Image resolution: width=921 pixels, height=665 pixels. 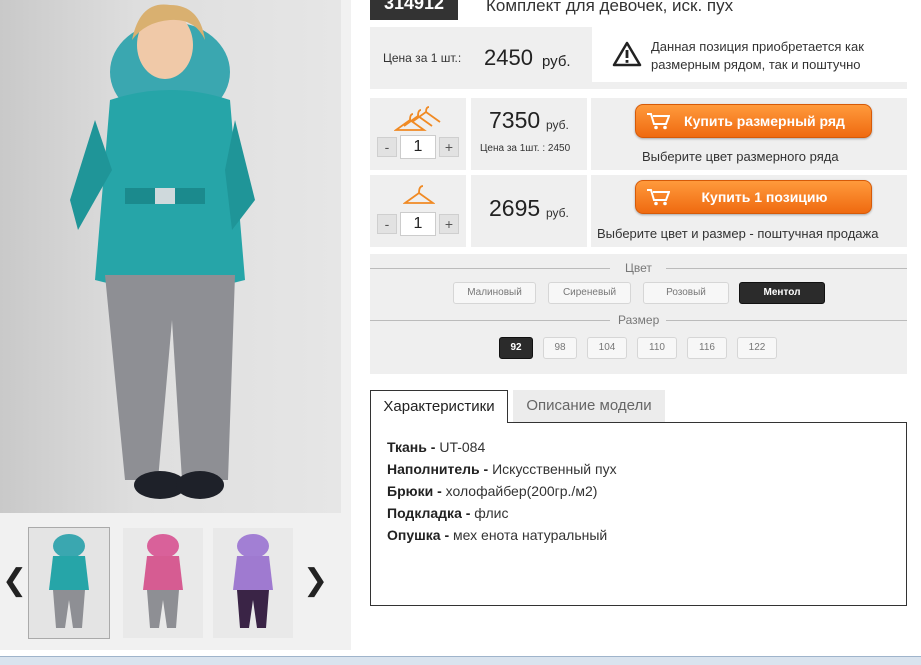 I want to click on single-plus-button: +, so click(x=449, y=224).